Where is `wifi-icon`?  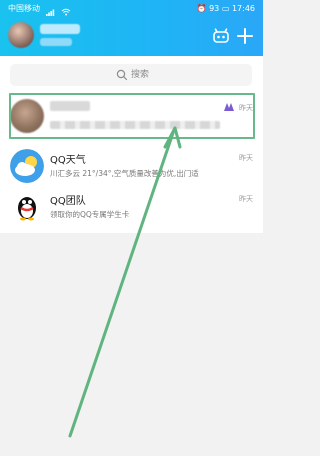 wifi-icon is located at coordinates (66, 10).